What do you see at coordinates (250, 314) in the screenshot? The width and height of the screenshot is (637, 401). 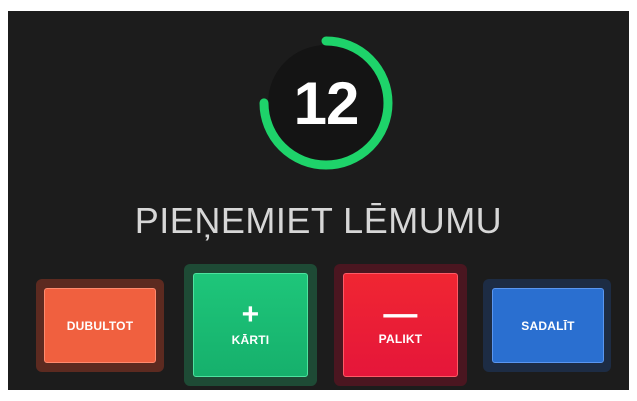 I see `plus-icon: +` at bounding box center [250, 314].